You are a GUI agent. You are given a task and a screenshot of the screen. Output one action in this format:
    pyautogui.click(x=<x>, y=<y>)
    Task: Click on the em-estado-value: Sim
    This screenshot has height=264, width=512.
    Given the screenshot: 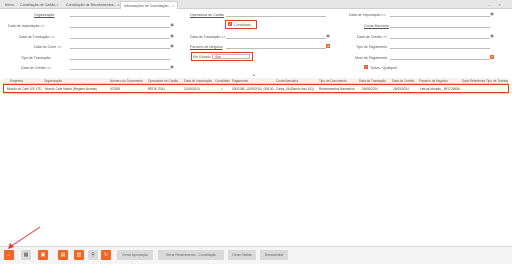 What is the action you would take?
    pyautogui.click(x=218, y=57)
    